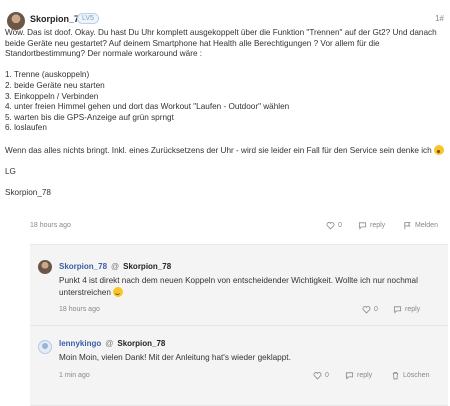  I want to click on reply-timestamp: 18 hours ago, so click(79, 309).